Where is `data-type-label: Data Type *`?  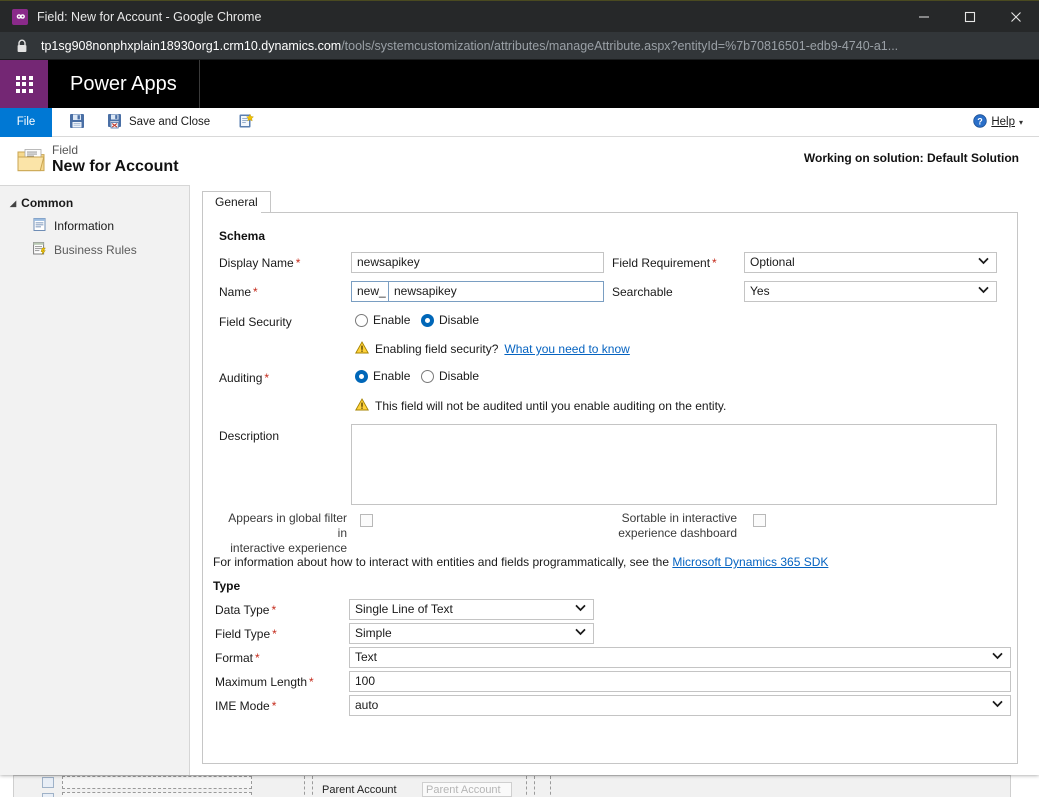
data-type-label: Data Type * is located at coordinates (246, 610).